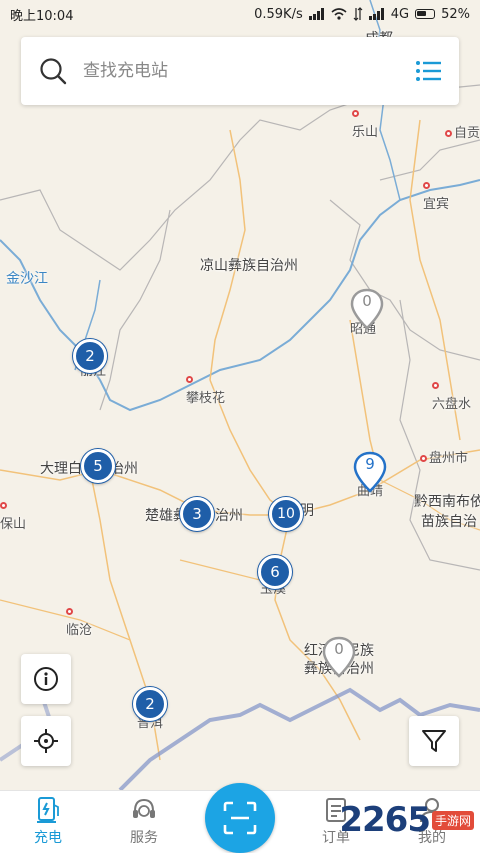  Describe the element at coordinates (444, 456) in the screenshot. I see `place-panzhou: 盘州市` at that location.